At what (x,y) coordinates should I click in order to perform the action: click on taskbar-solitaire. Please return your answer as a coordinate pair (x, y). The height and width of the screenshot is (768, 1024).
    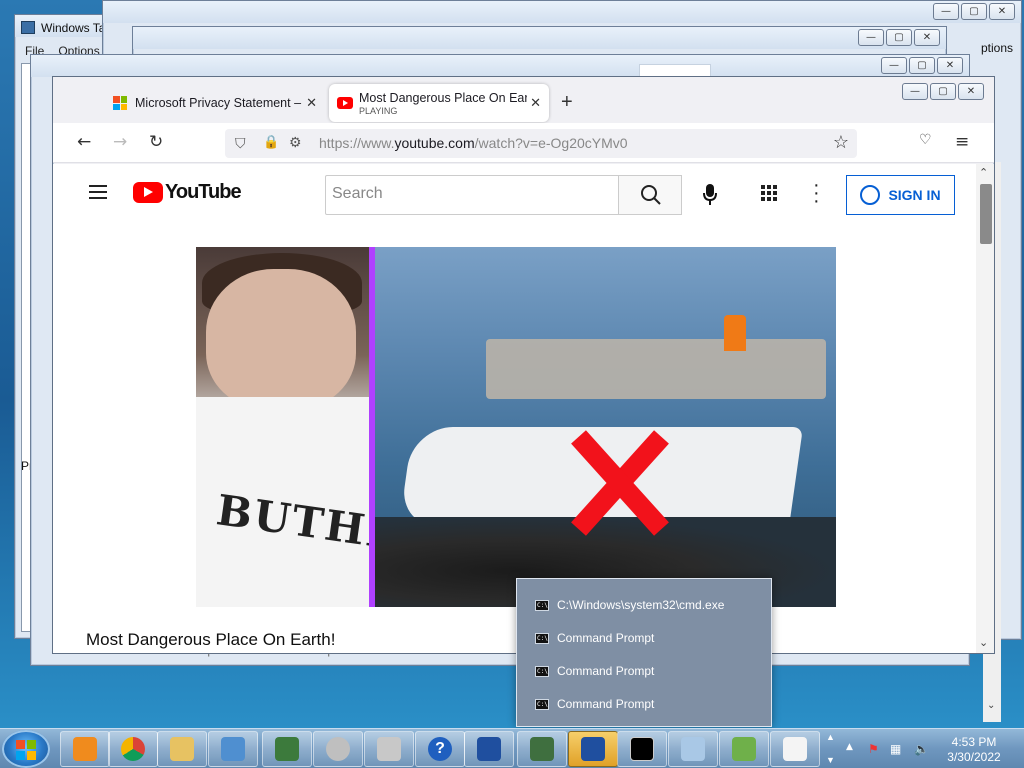
    Looking at the image, I should click on (795, 749).